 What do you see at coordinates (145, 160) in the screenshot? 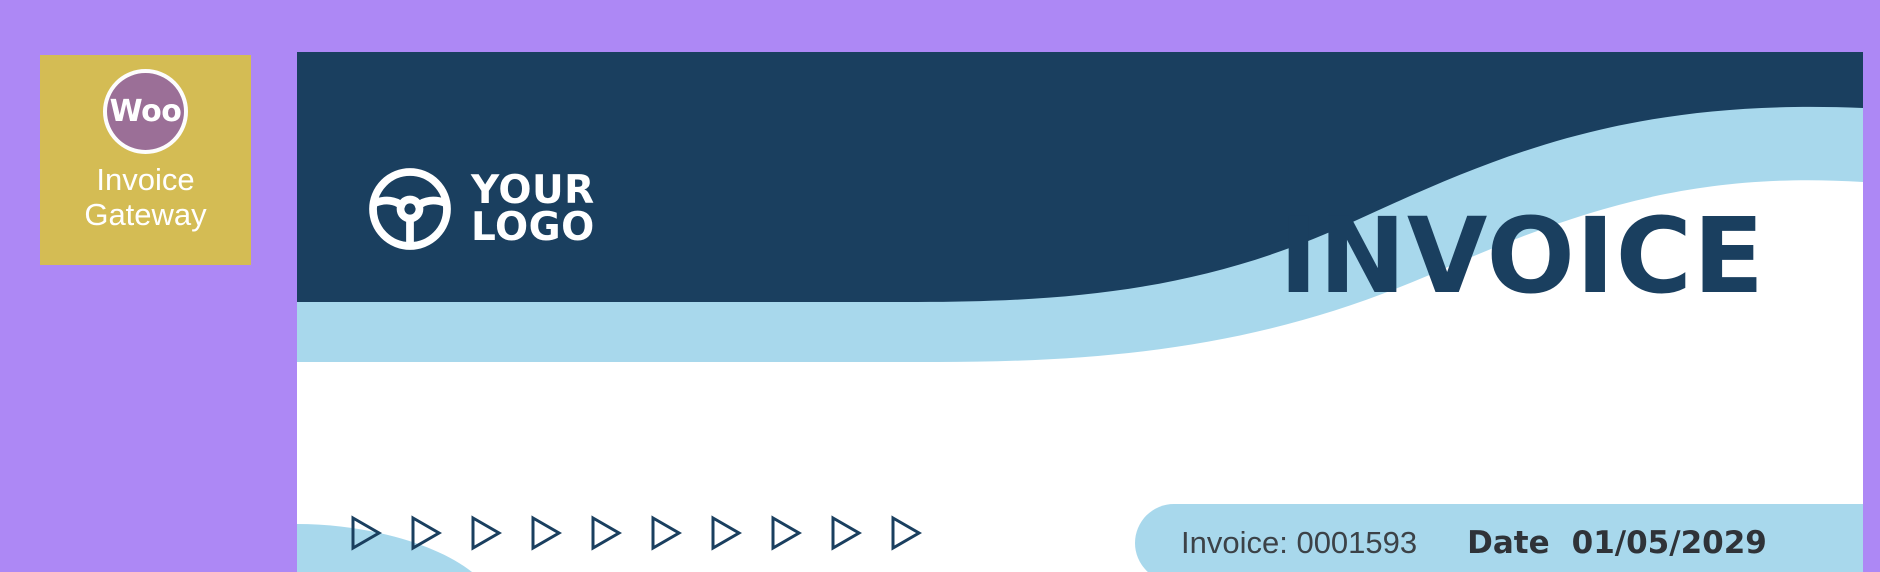
I see `woo-invoice-gateway-tile: Woo Invoice Gateway` at bounding box center [145, 160].